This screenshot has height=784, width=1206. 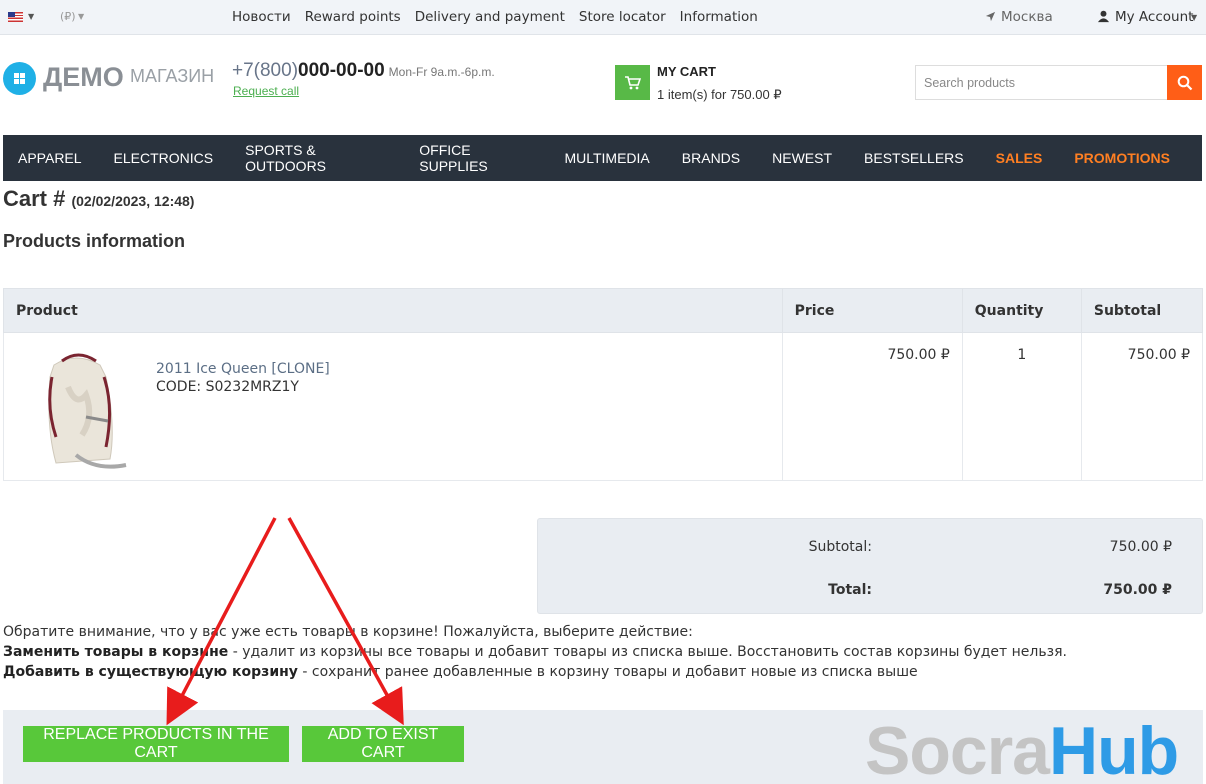 I want to click on add-to-exist-cart-button: ADD TO EXIST CART, so click(x=383, y=744).